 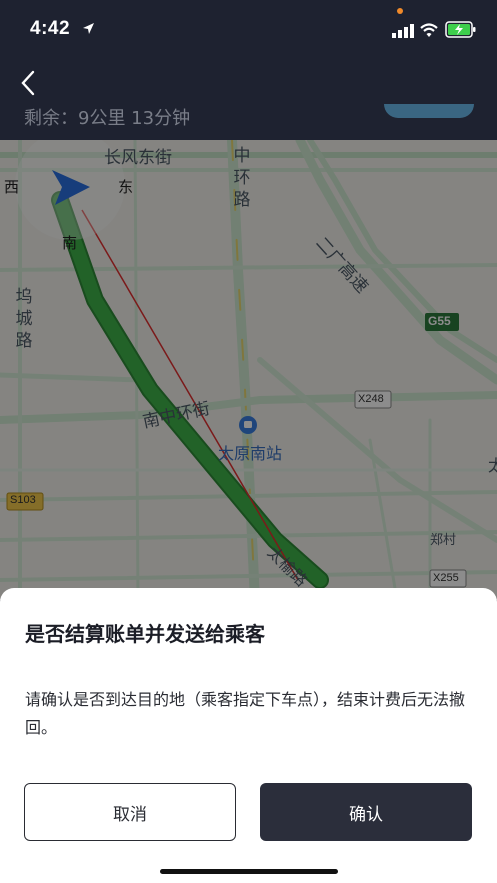 I want to click on confirm-button: 确认, so click(x=366, y=812).